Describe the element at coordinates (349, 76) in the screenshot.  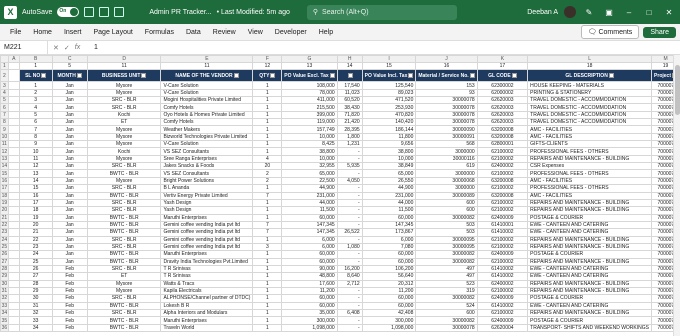
I see `table-header-cell` at that location.